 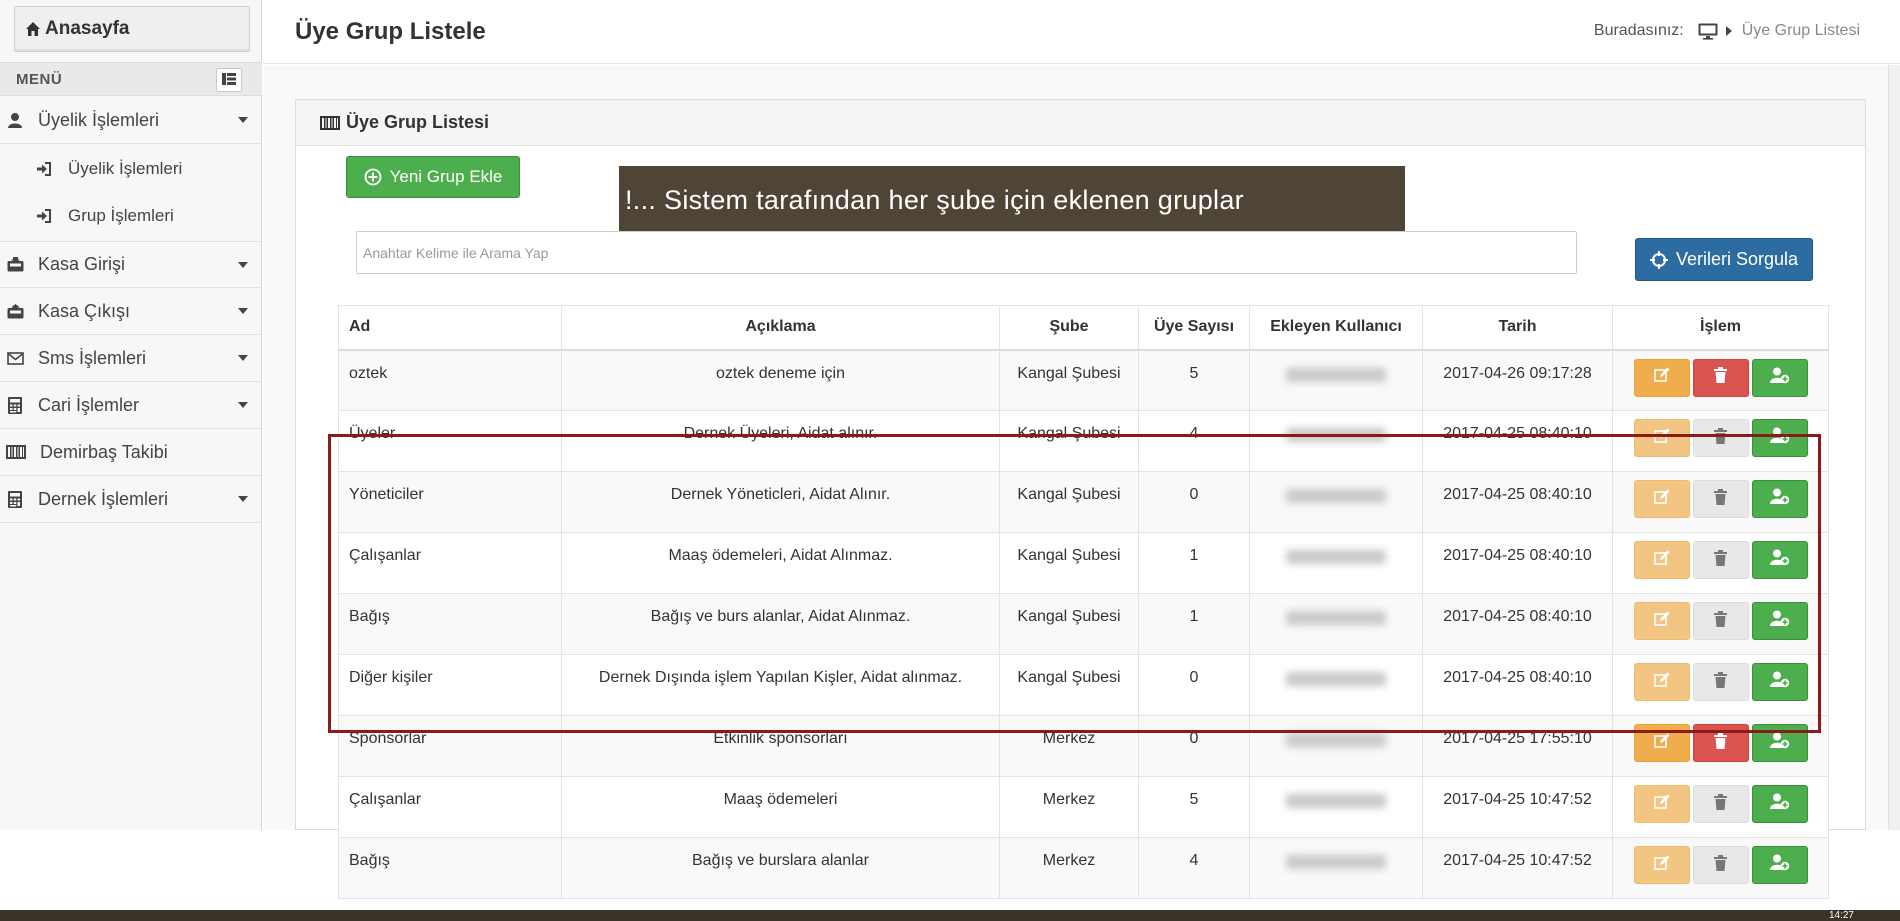 What do you see at coordinates (433, 177) in the screenshot?
I see `new-group-button: Yeni Grup Ekle` at bounding box center [433, 177].